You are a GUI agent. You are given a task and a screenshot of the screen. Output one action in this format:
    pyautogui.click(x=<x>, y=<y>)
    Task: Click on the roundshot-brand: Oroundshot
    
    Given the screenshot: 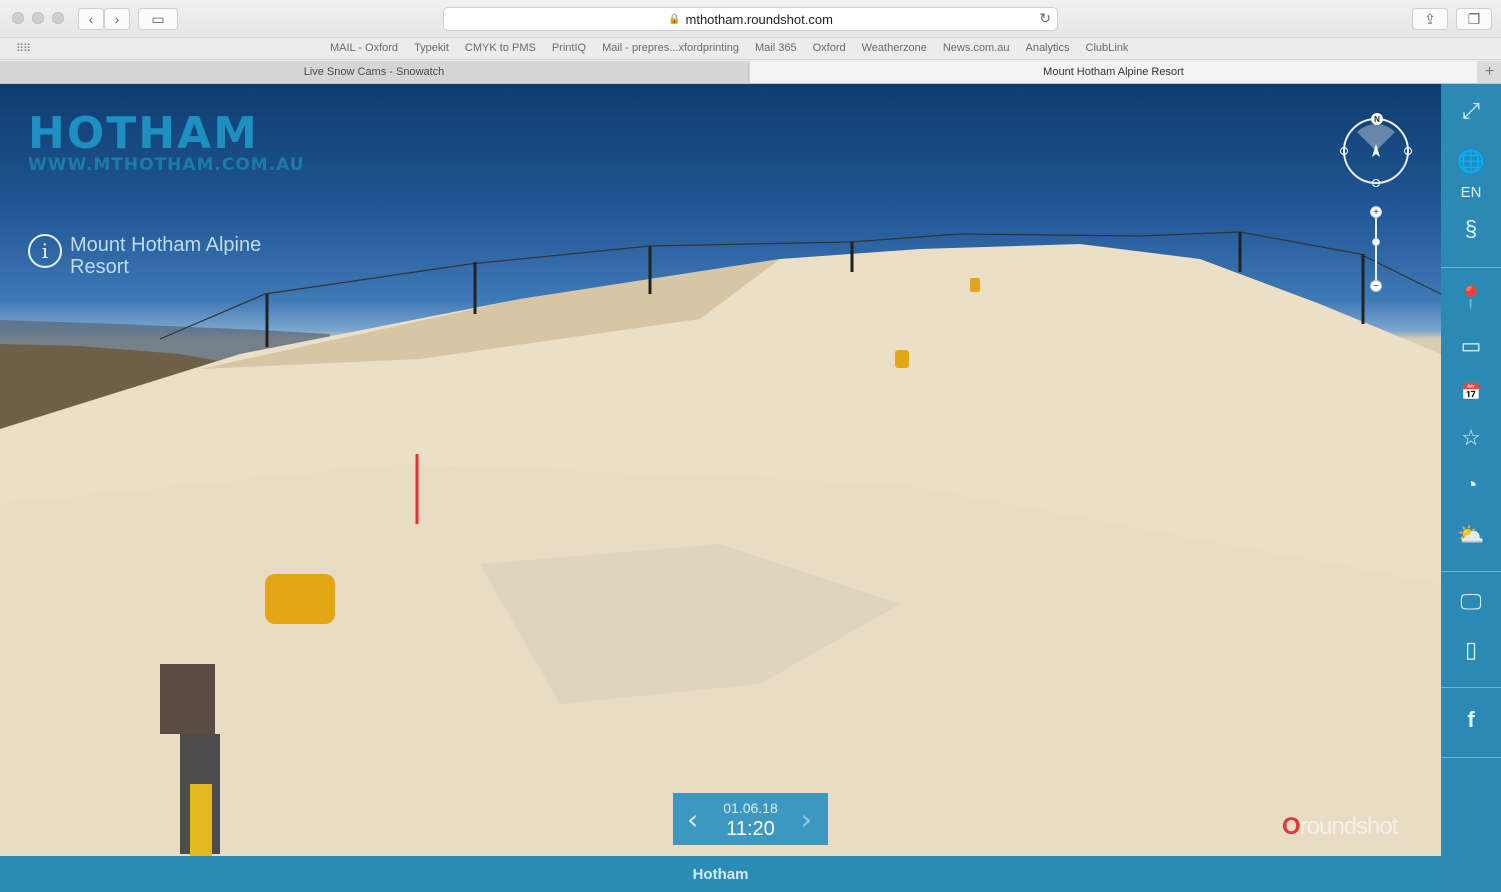 What is the action you would take?
    pyautogui.click(x=1340, y=827)
    